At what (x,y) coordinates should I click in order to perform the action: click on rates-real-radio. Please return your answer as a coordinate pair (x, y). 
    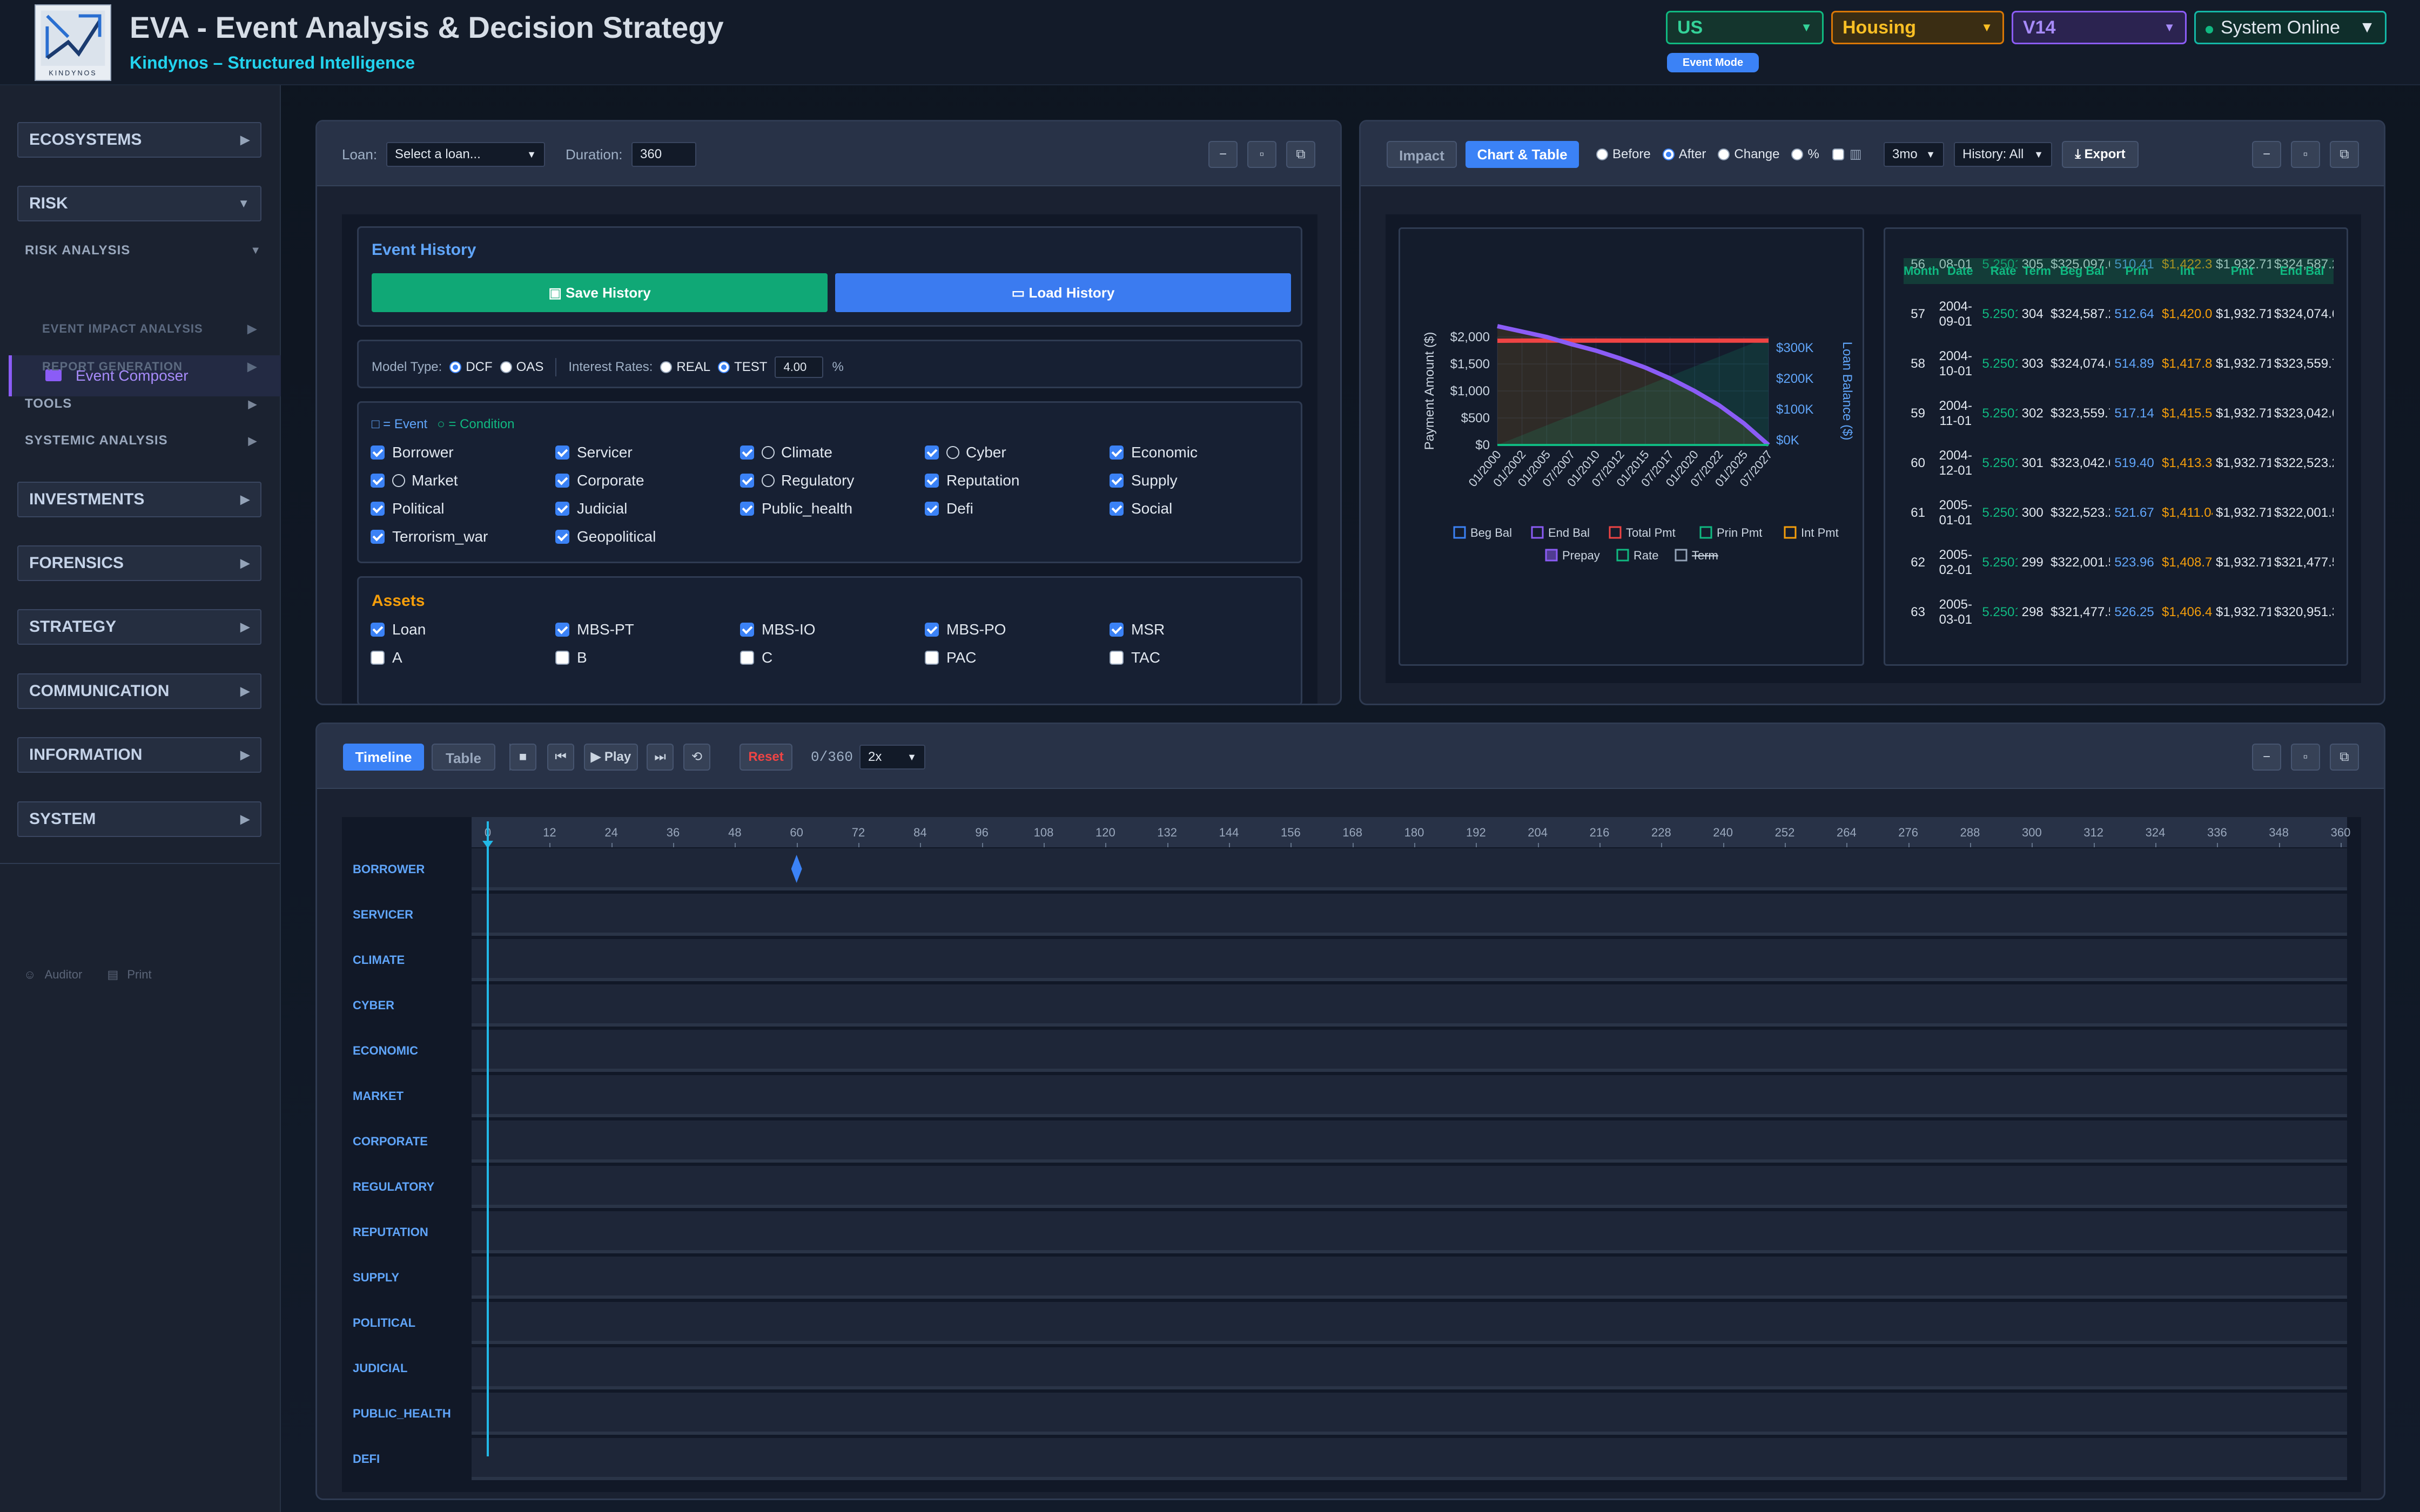
    Looking at the image, I should click on (666, 367).